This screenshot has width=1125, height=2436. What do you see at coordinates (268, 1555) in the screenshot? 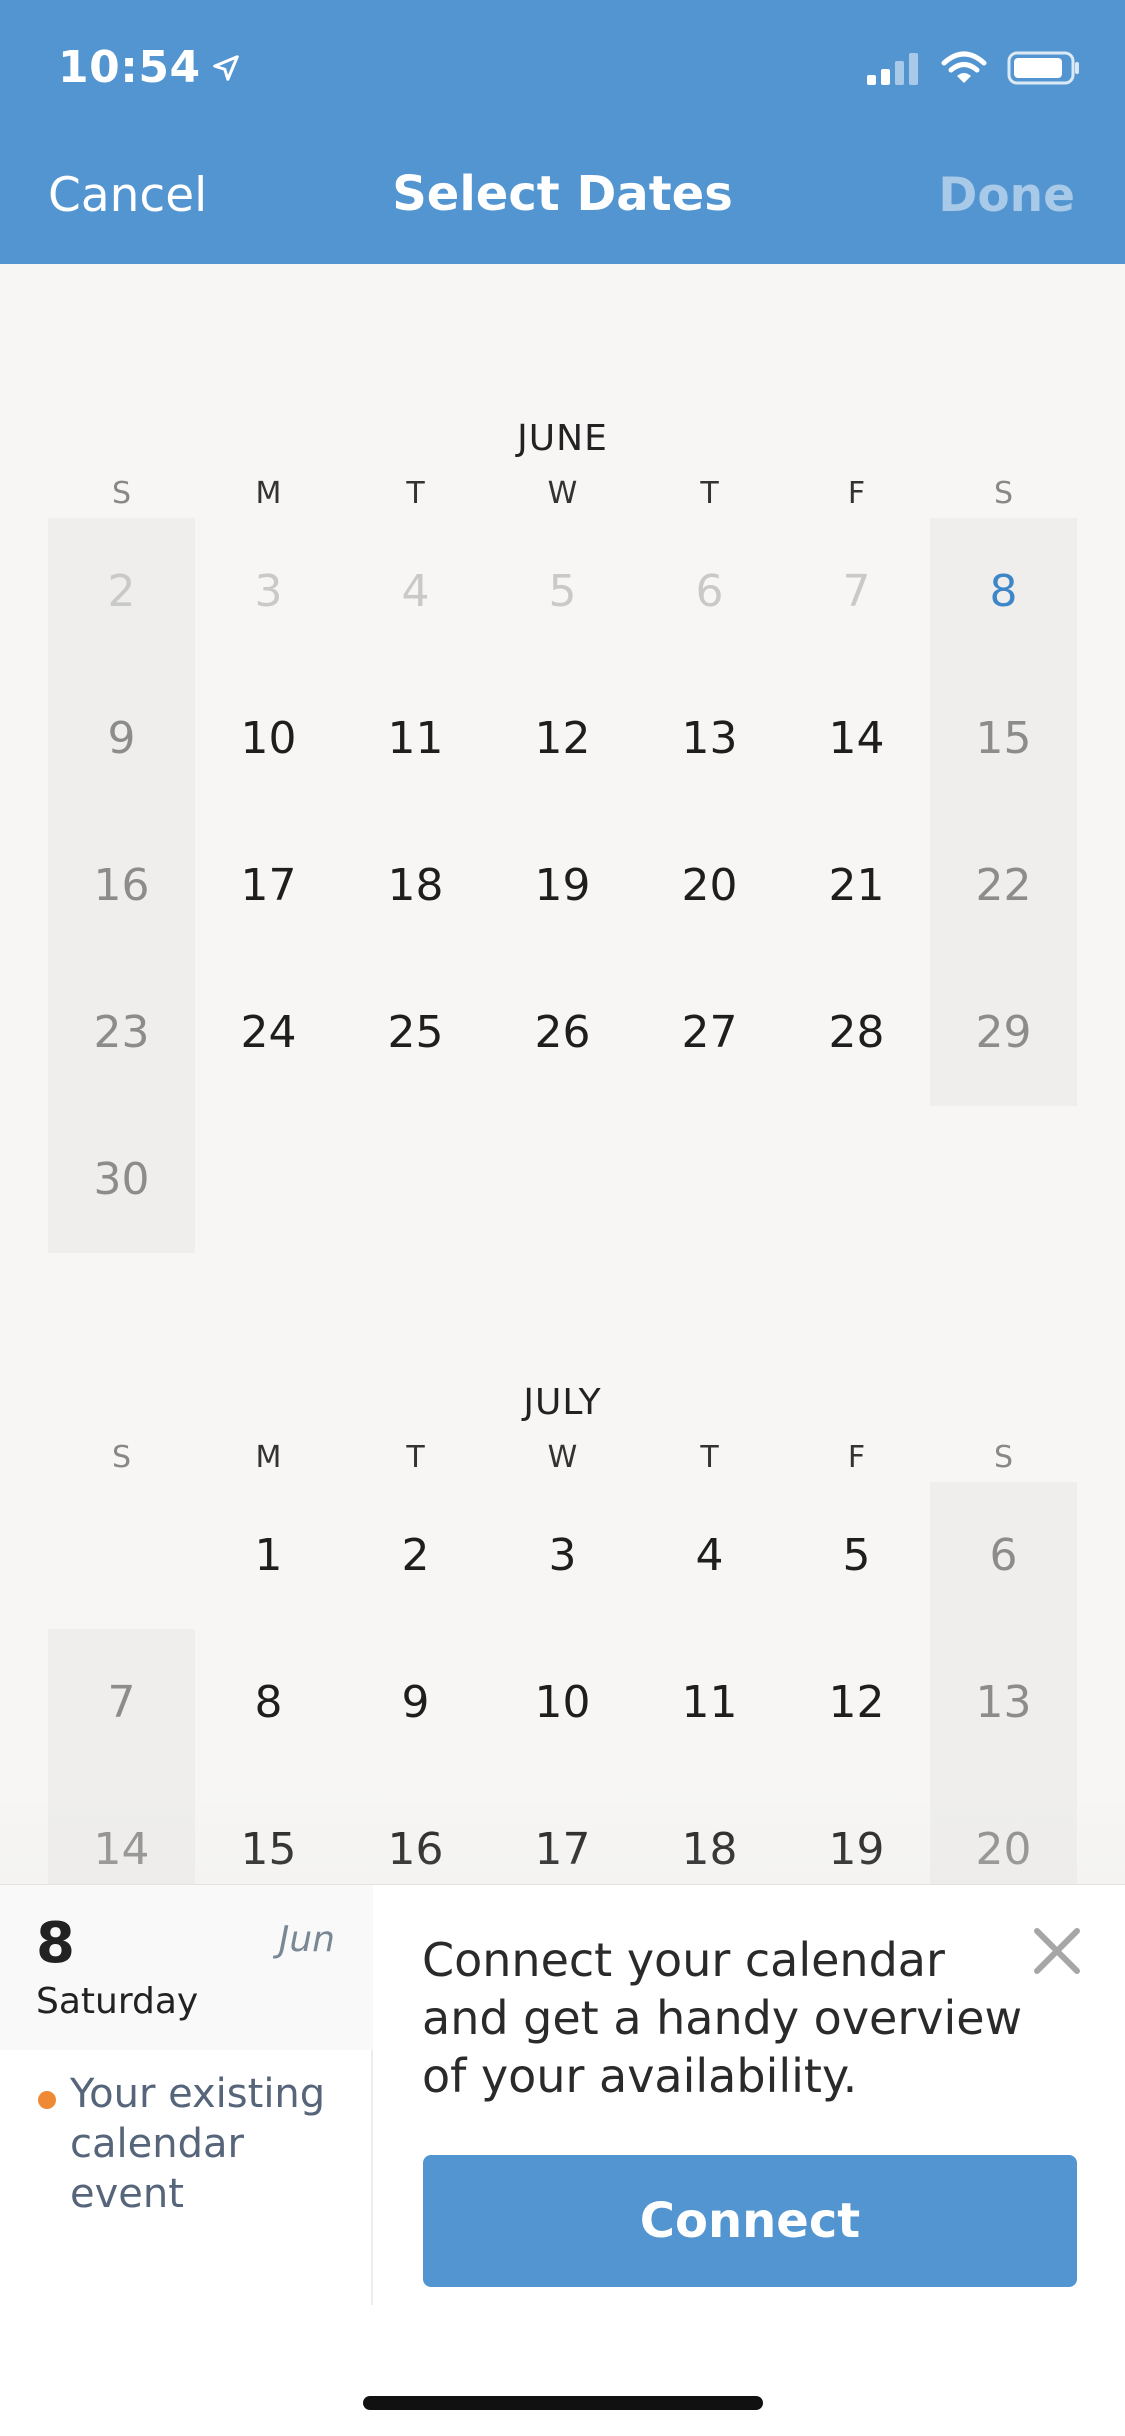
I see `day-cell: 1` at bounding box center [268, 1555].